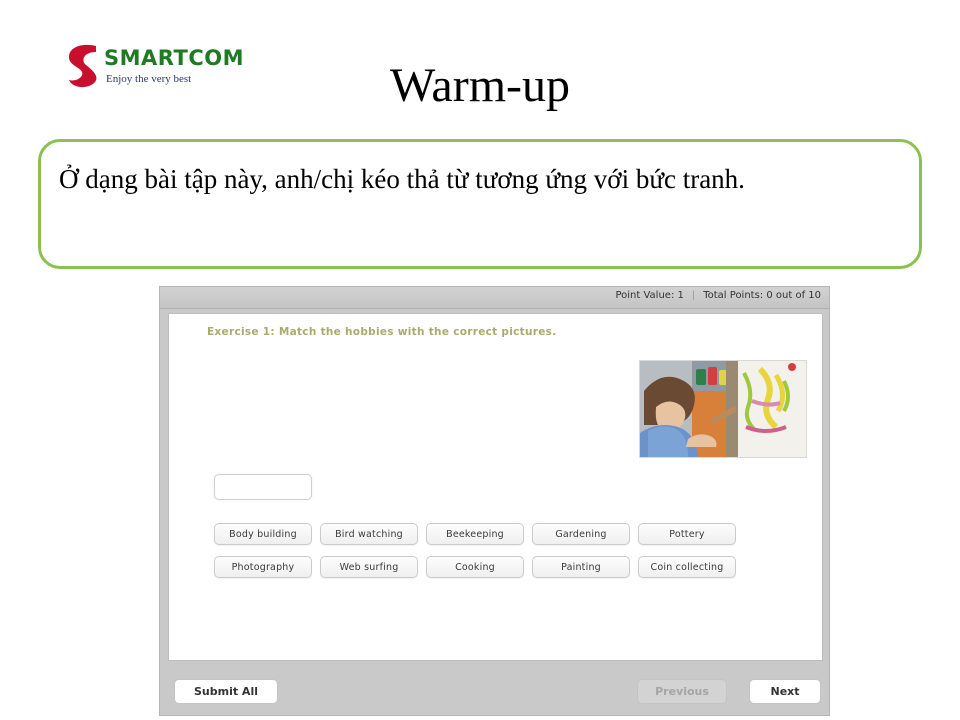  I want to click on hobby-chip-painting: Painting, so click(581, 567).